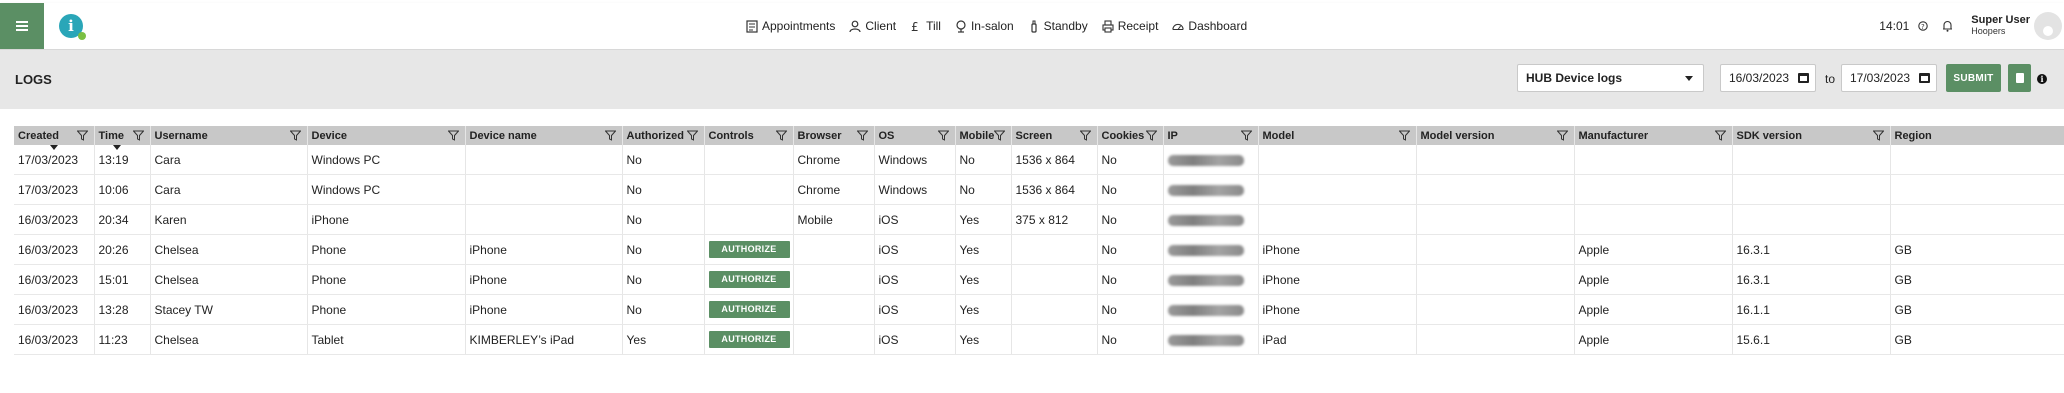 This screenshot has height=393, width=2064. What do you see at coordinates (72, 27) in the screenshot?
I see `app-logo: i` at bounding box center [72, 27].